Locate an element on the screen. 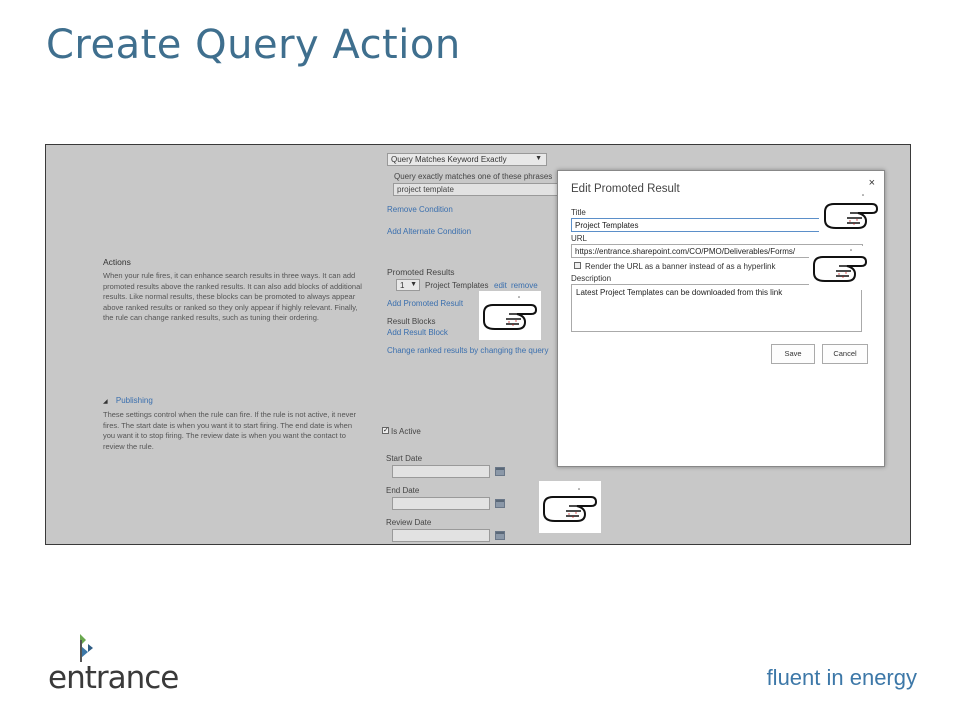  promoted-remove-link: remove is located at coordinates (524, 285).